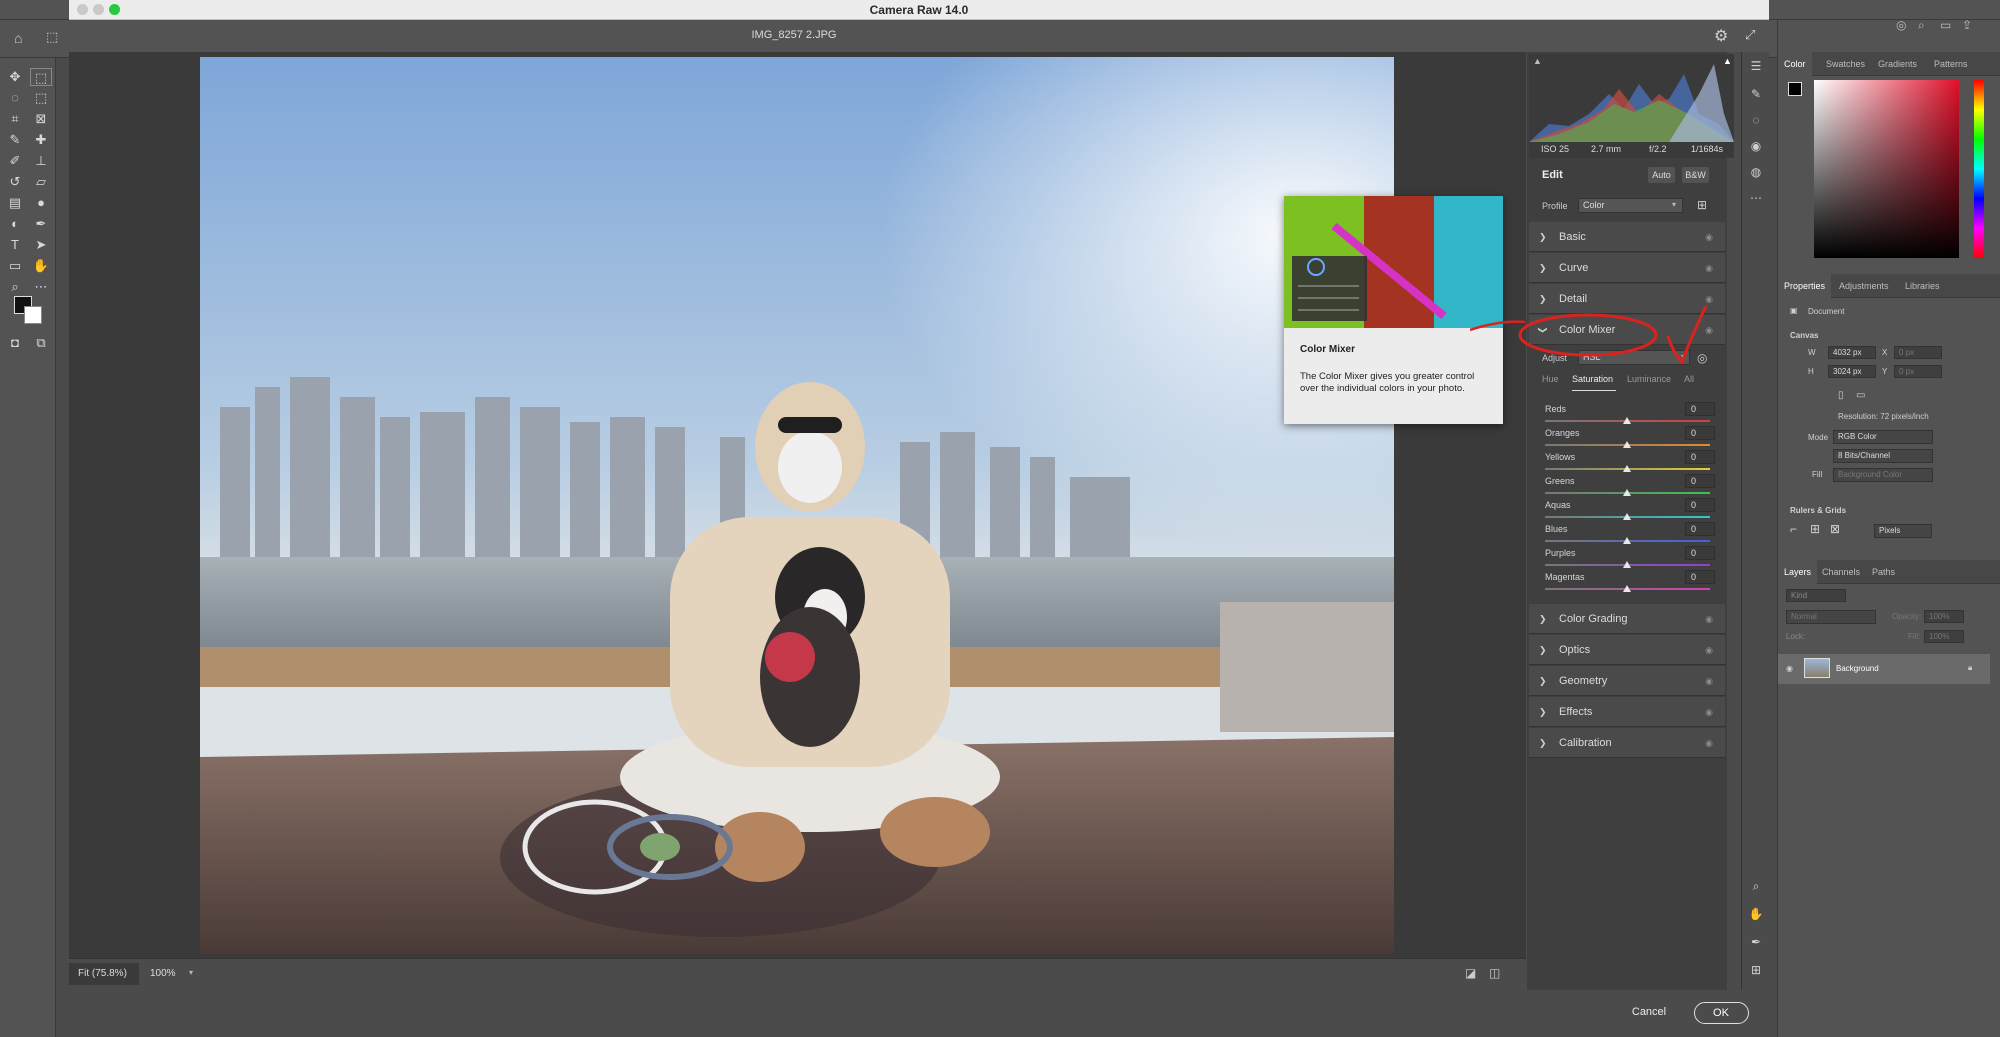 This screenshot has height=1037, width=2000. Describe the element at coordinates (15, 224) in the screenshot. I see `dodge-tool-icon: ◐` at that location.